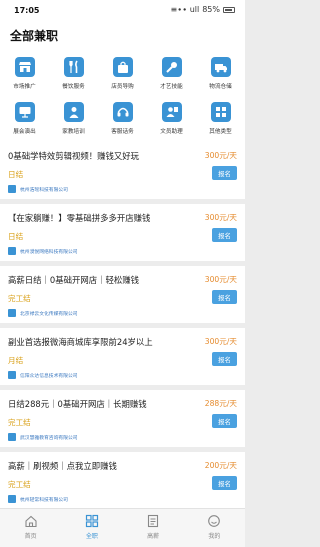  Describe the element at coordinates (73, 67) in the screenshot. I see `utensils-icon` at that location.